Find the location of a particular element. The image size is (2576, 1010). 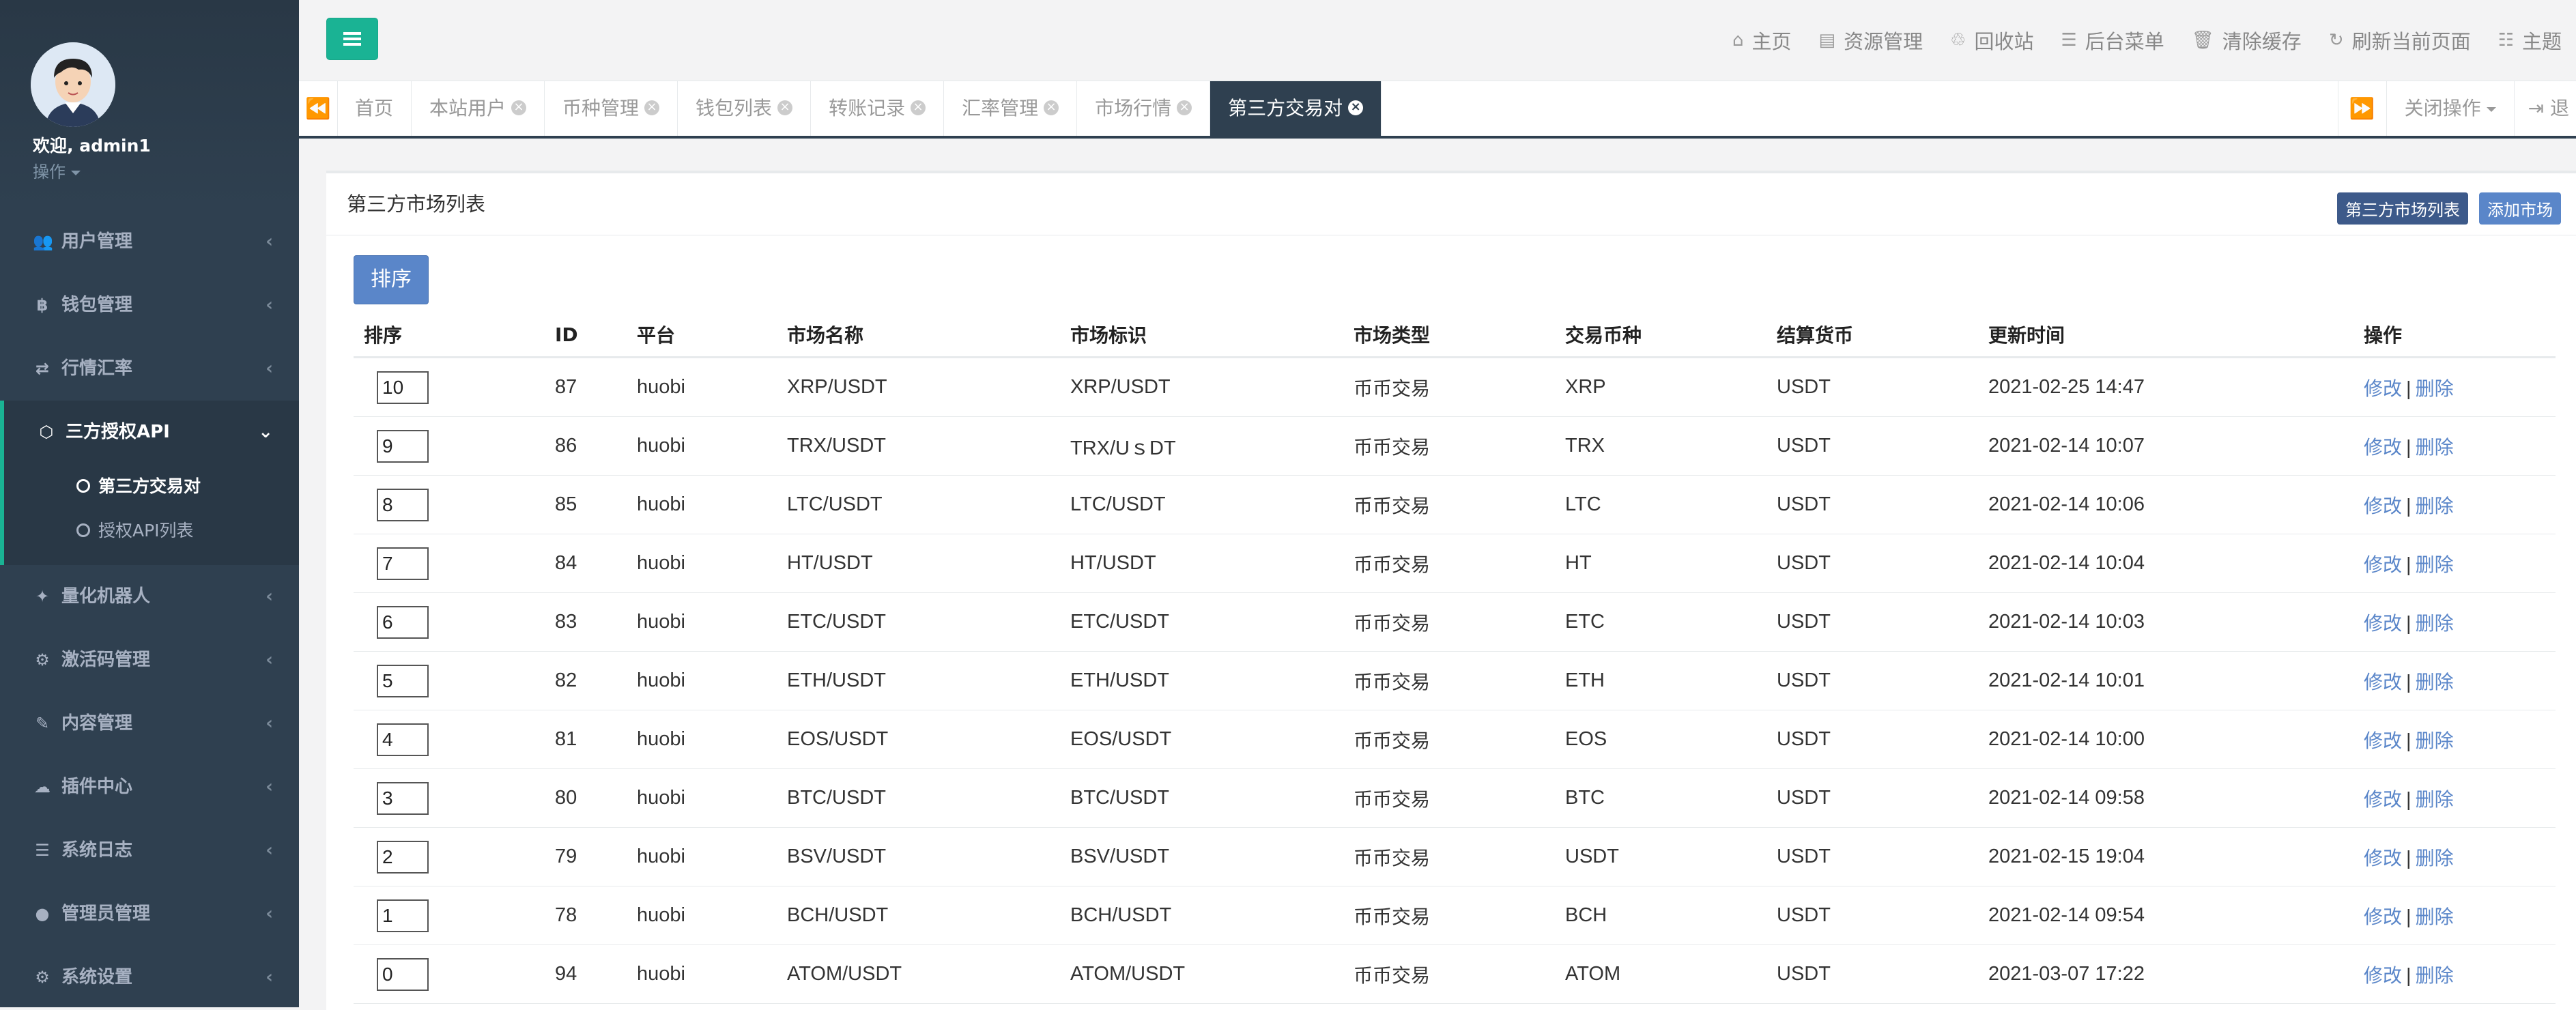

tab-home: 首页 is located at coordinates (374, 108).